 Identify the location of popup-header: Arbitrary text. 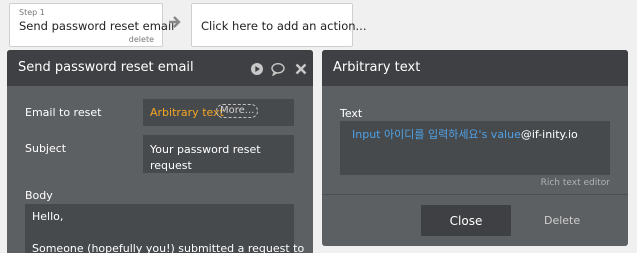
(475, 68).